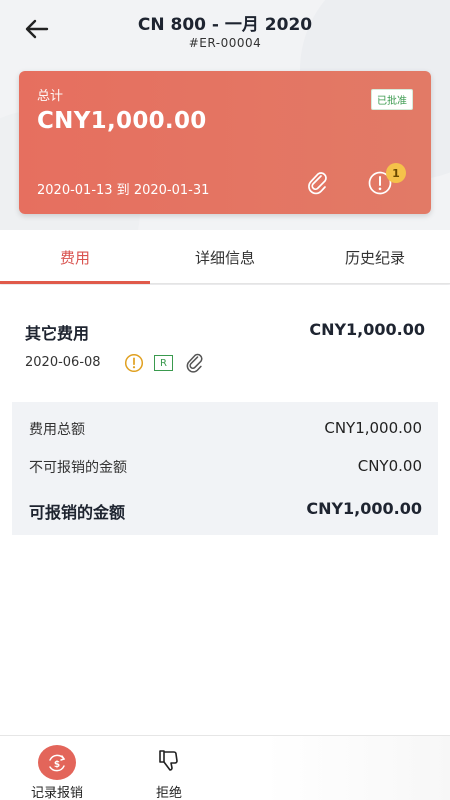  Describe the element at coordinates (56, 793) in the screenshot. I see `record-label: 记录报销` at that location.